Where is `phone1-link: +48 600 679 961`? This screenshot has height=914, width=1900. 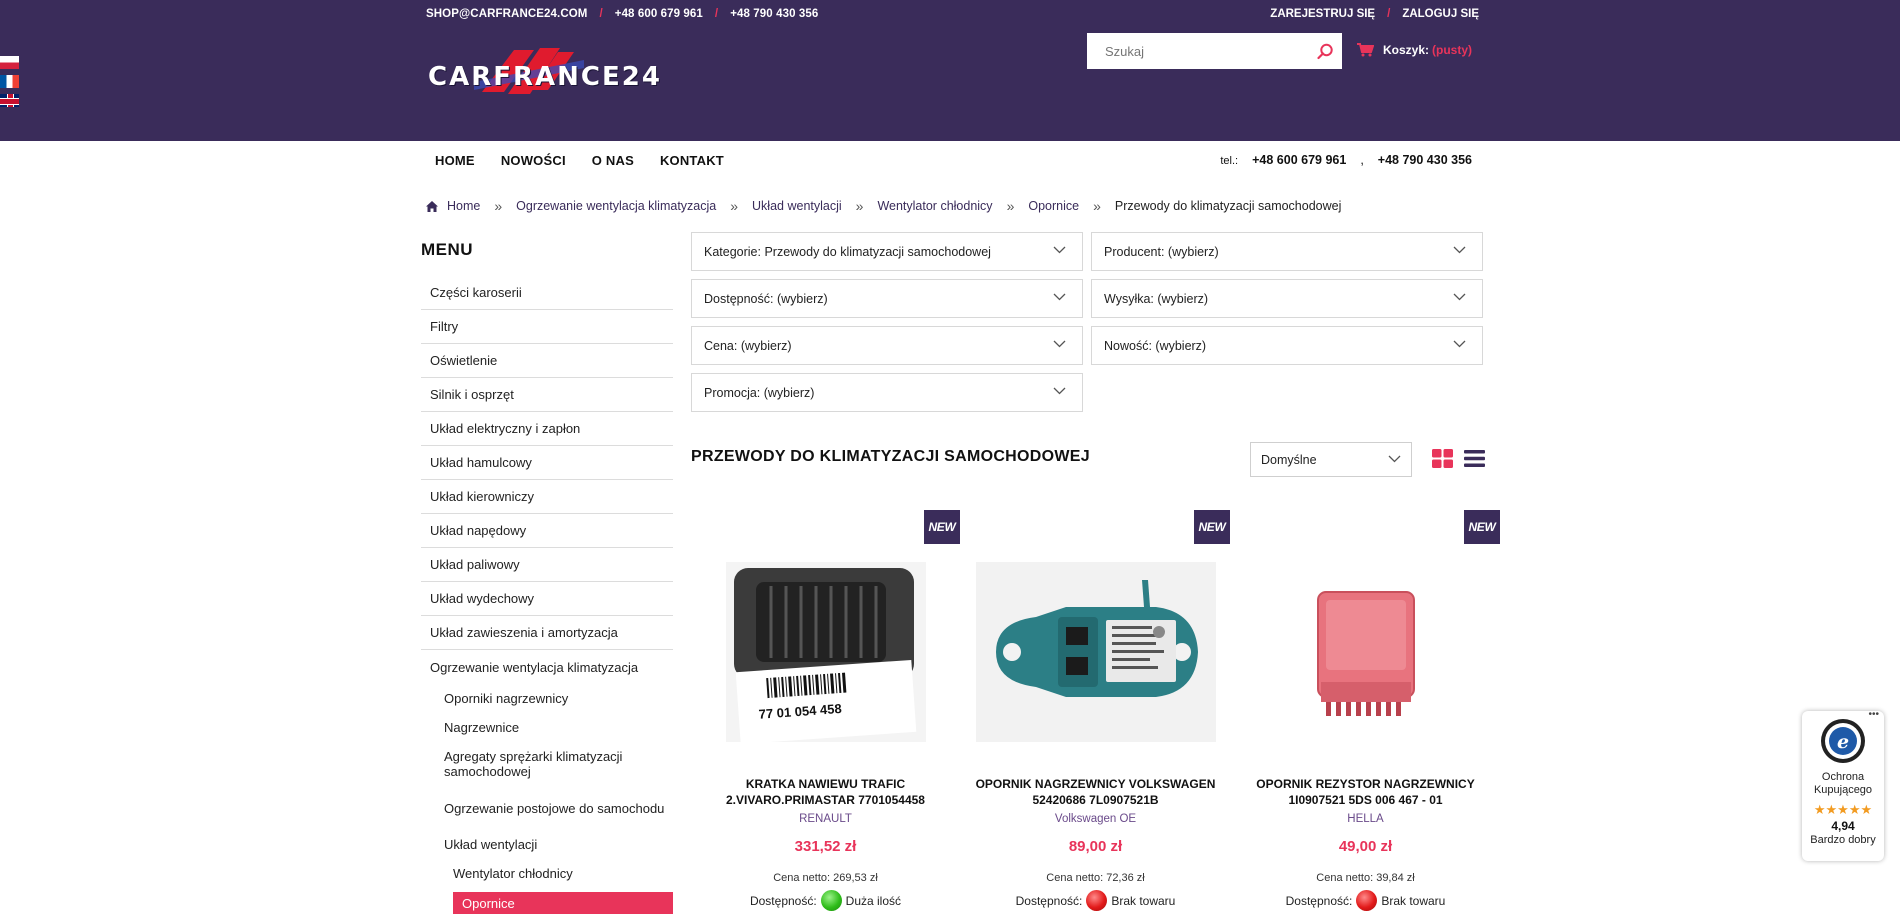
phone1-link: +48 600 679 961 is located at coordinates (659, 14).